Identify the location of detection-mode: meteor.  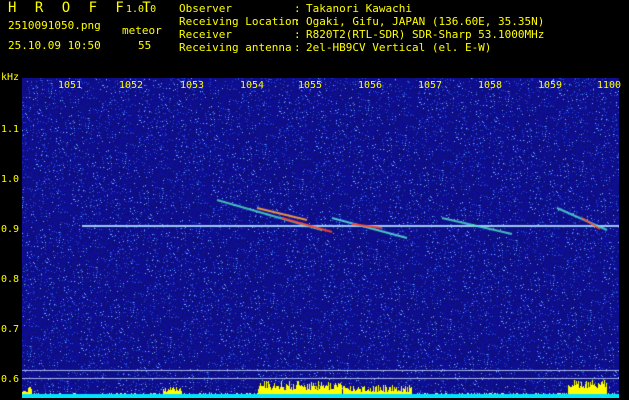
(142, 30).